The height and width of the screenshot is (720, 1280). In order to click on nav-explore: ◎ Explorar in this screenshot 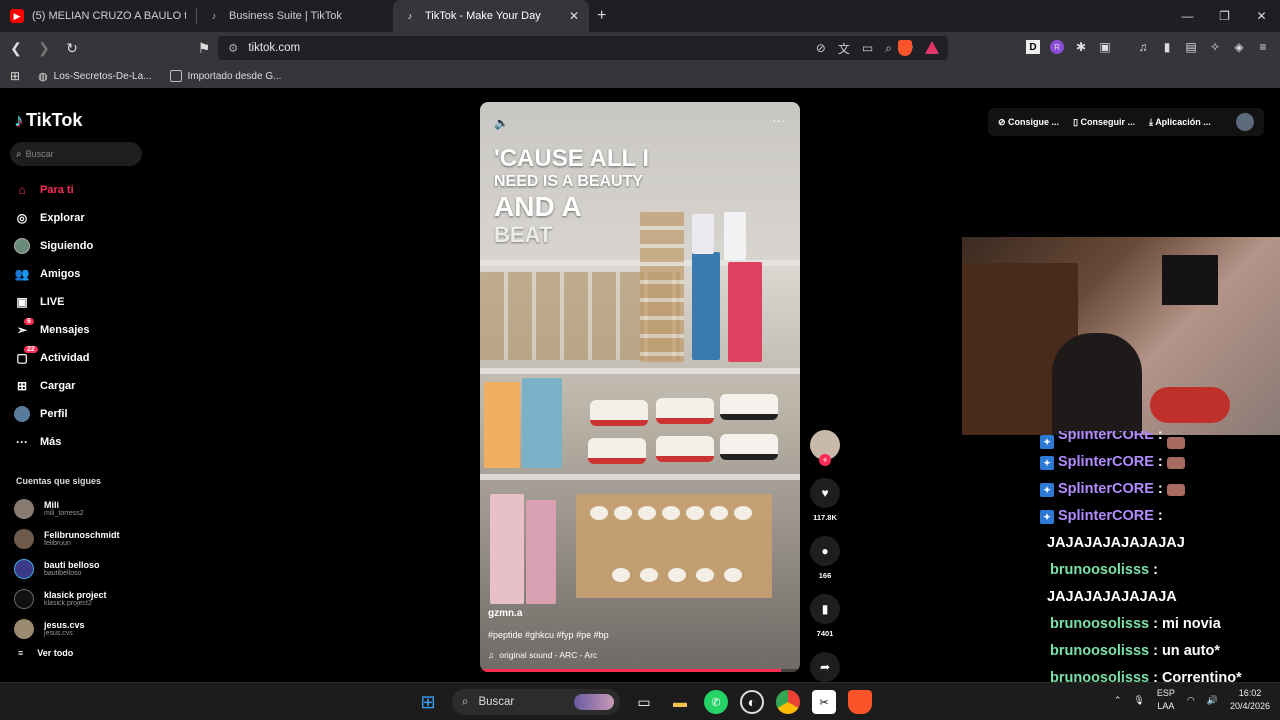, I will do `click(53, 218)`.